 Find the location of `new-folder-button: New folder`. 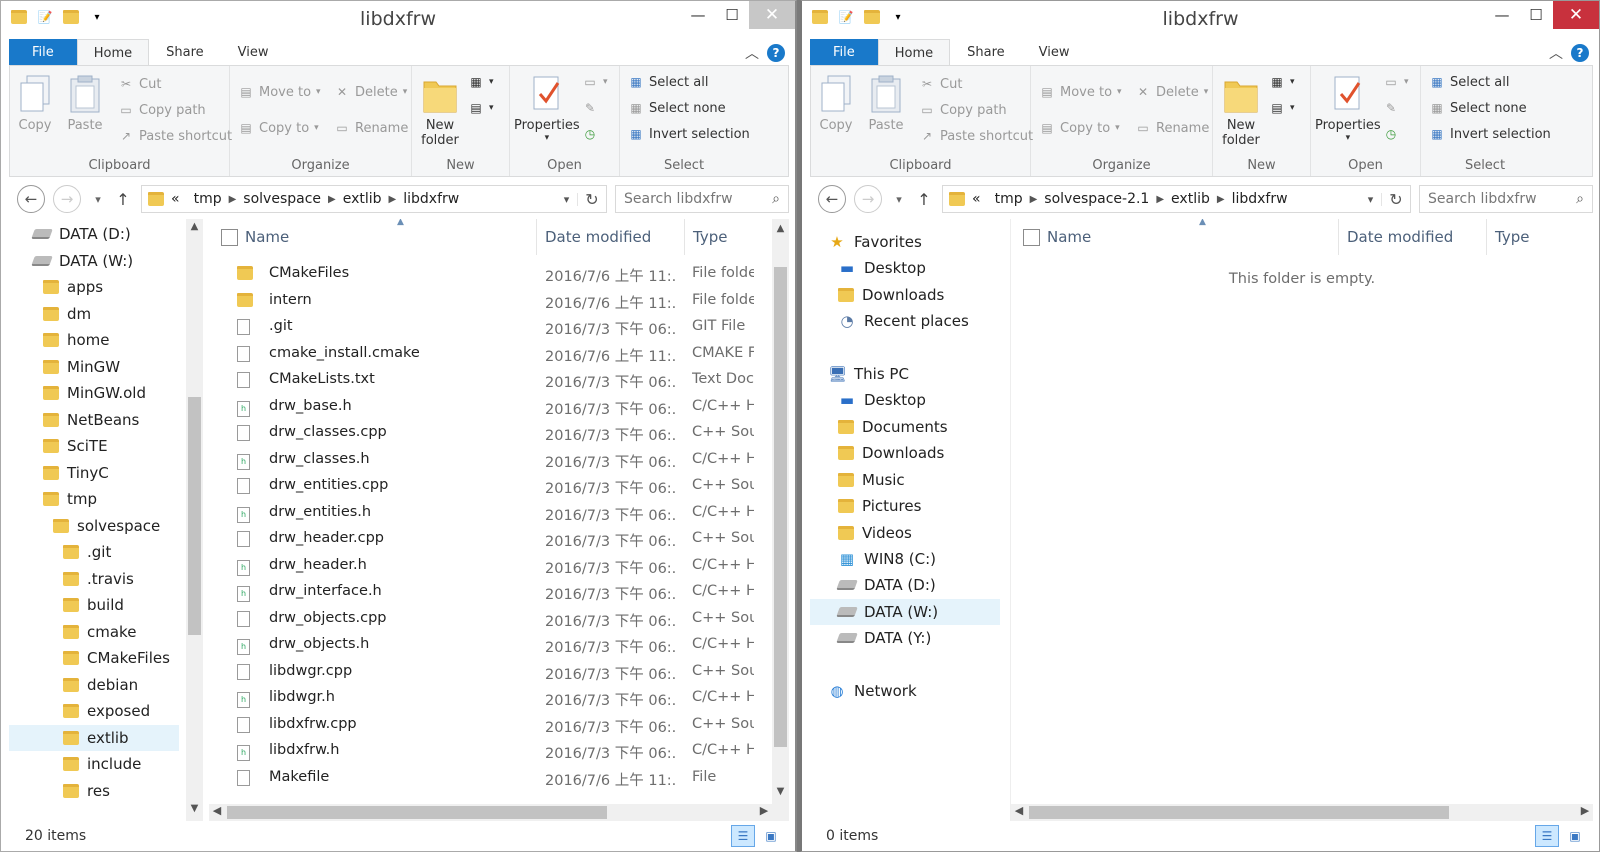

new-folder-button: New folder is located at coordinates (1241, 110).